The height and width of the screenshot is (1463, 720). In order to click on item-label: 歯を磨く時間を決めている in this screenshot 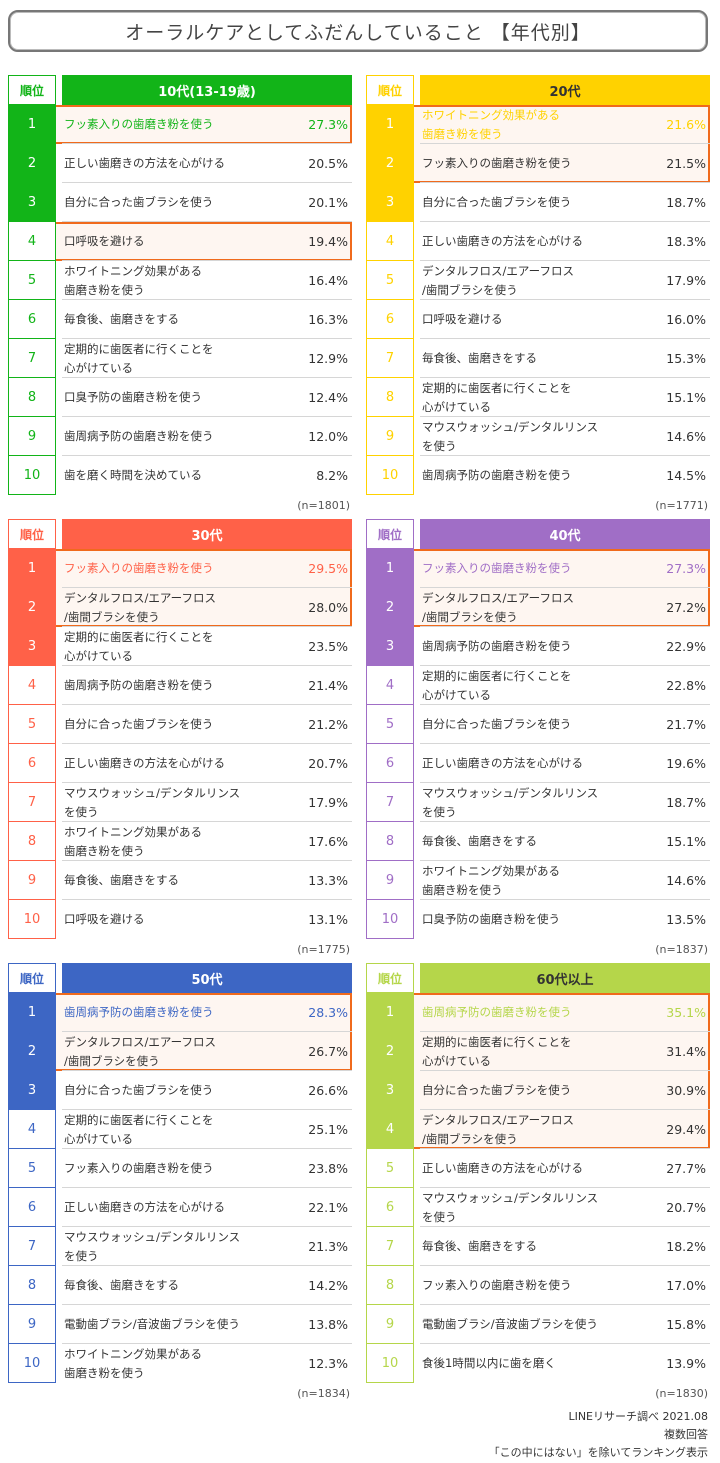, I will do `click(133, 475)`.